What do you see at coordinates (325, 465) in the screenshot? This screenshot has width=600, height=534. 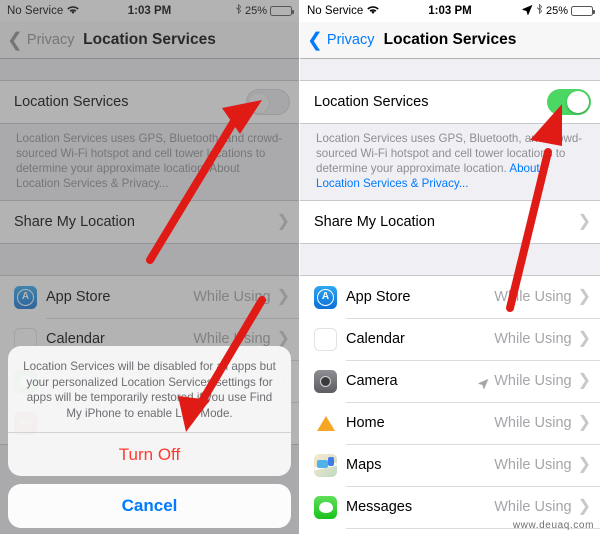 I see `maps-icon` at bounding box center [325, 465].